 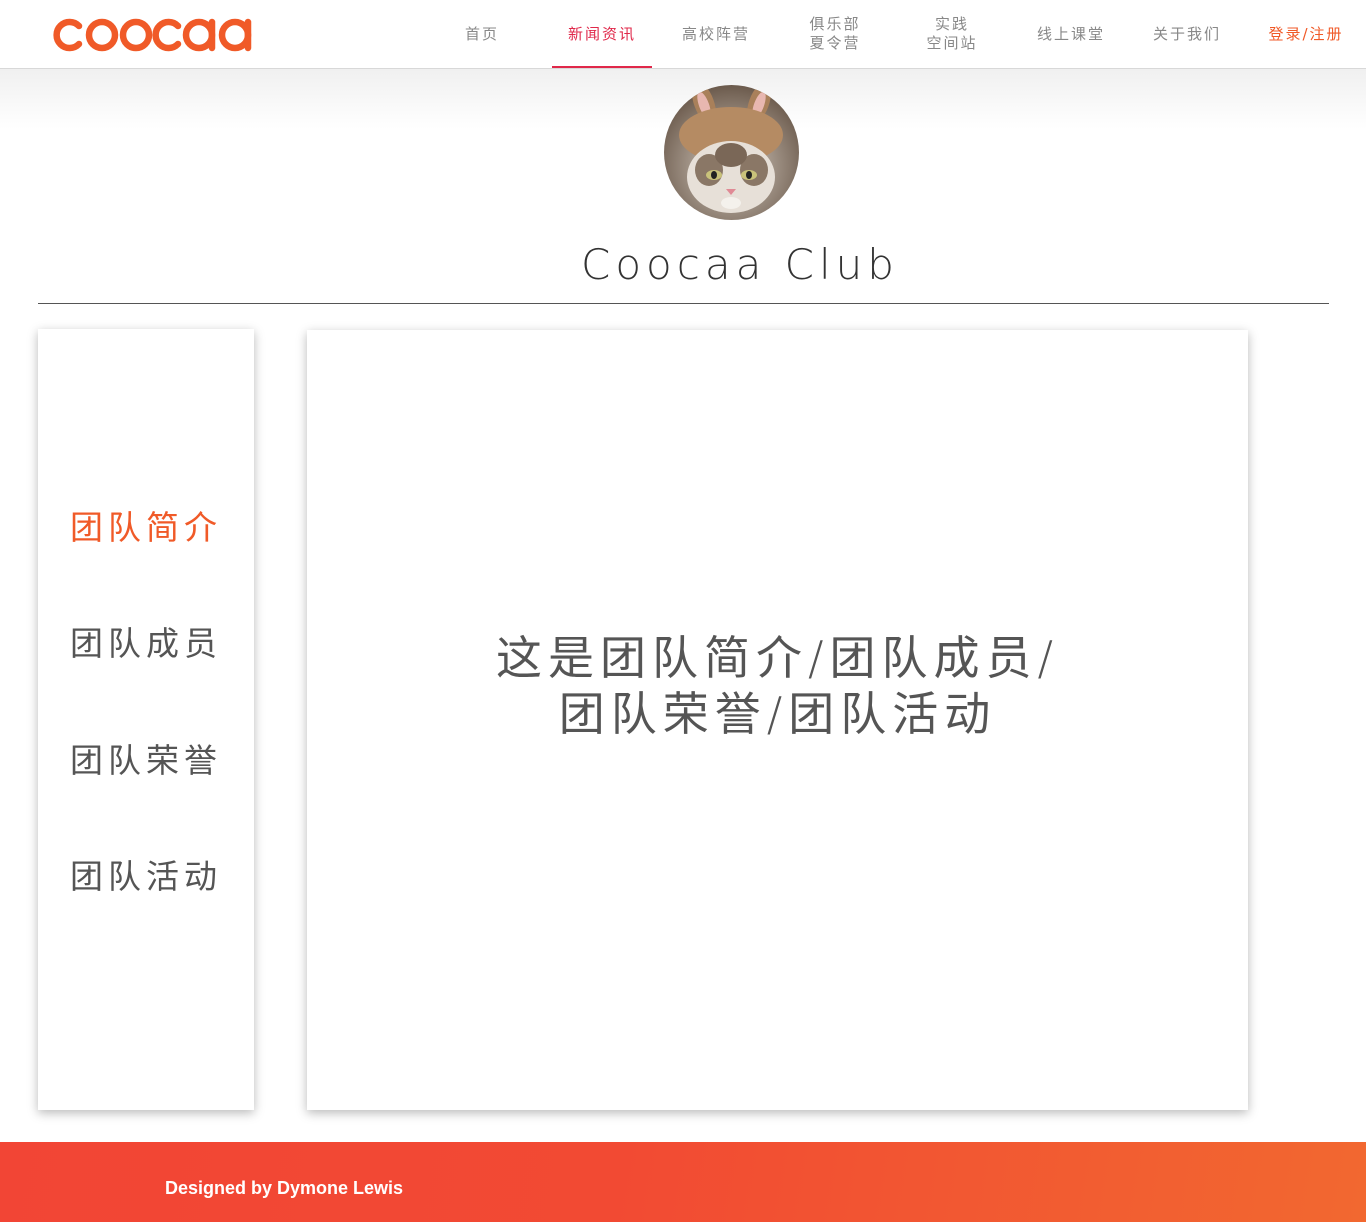 What do you see at coordinates (602, 34) in the screenshot?
I see `nav-news: 新闻资讯` at bounding box center [602, 34].